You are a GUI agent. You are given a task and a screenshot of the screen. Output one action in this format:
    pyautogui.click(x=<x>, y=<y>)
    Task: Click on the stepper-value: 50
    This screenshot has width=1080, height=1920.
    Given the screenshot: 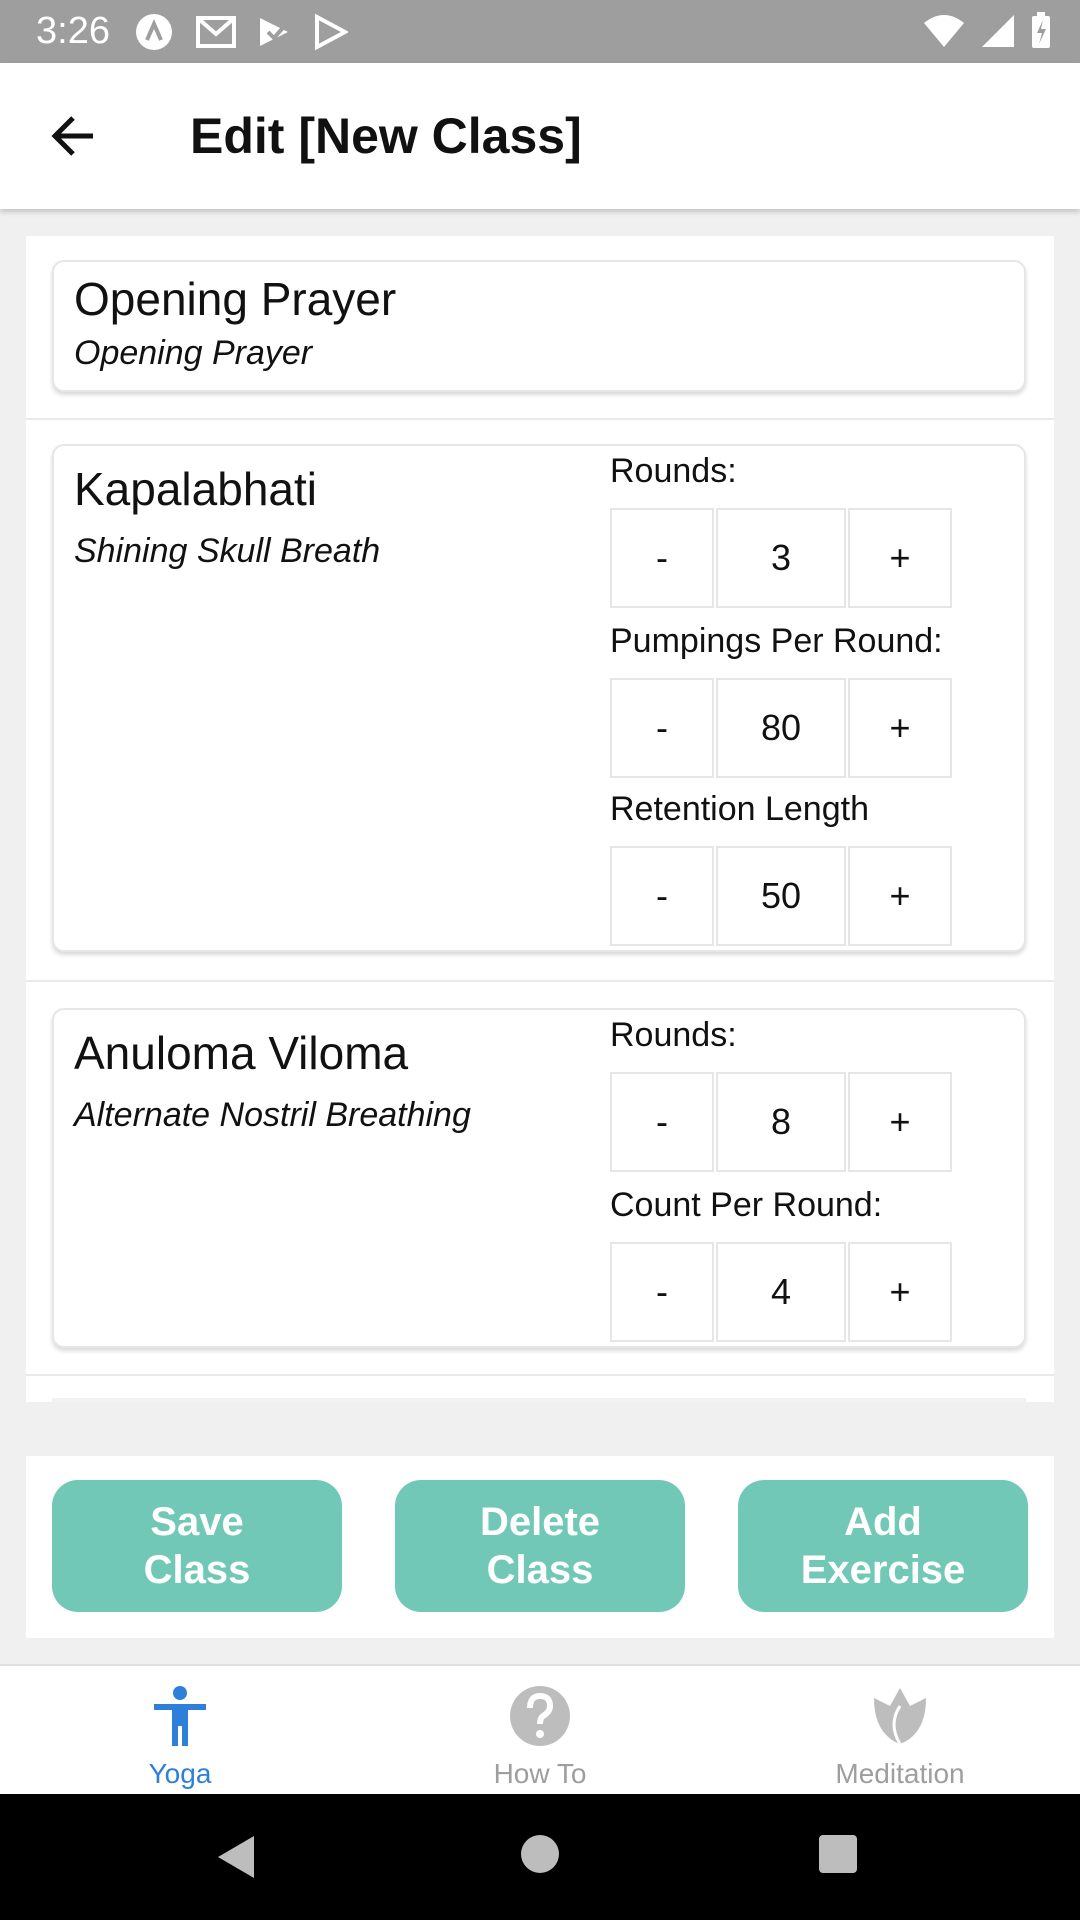 What is the action you would take?
    pyautogui.click(x=781, y=896)
    